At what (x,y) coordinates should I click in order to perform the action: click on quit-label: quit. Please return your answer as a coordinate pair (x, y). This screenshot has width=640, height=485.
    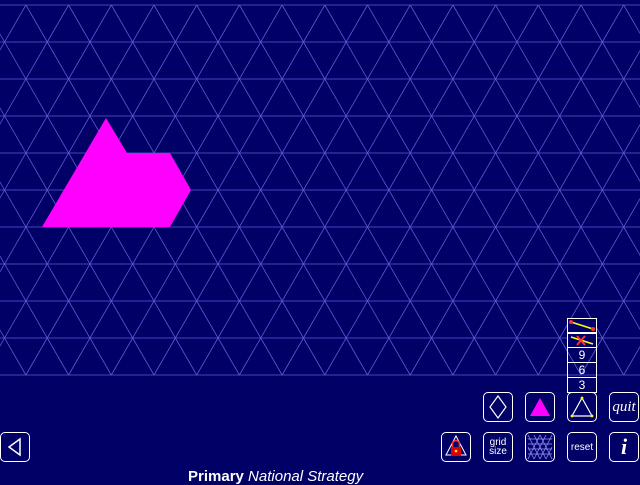
    Looking at the image, I should click on (624, 406).